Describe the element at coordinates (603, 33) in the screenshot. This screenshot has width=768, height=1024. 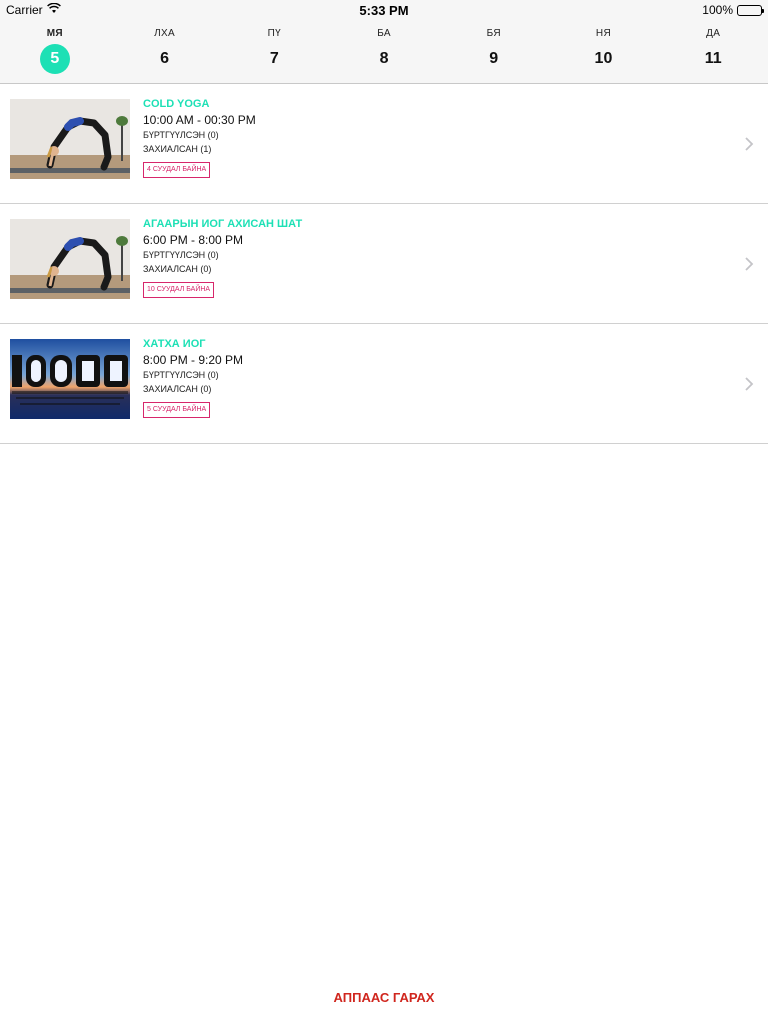
I see `day-label: НЯ` at that location.